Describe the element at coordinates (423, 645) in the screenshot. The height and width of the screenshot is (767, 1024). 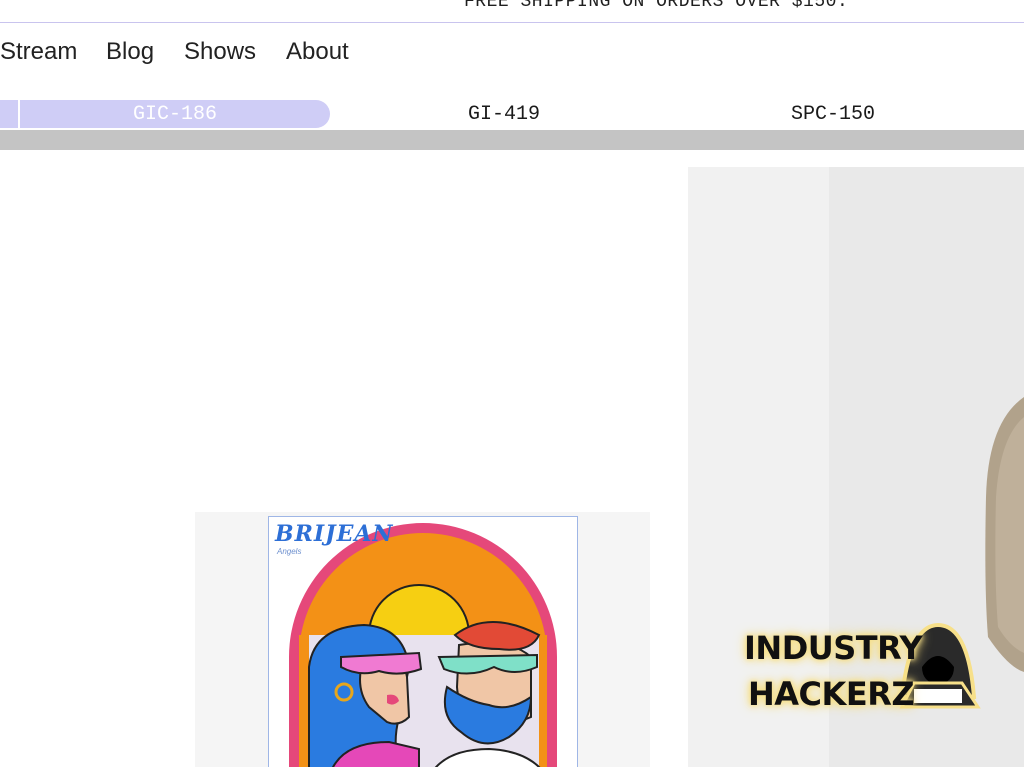
I see `album-art-illustration` at that location.